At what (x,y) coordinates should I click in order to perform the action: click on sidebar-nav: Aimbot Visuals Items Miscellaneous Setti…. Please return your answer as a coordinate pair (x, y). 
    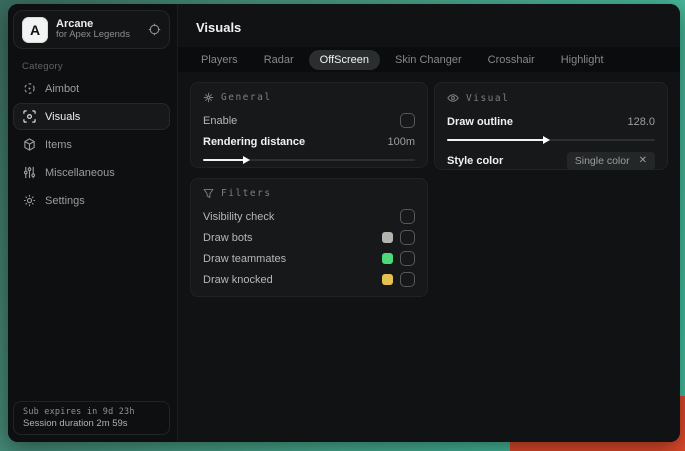
    Looking at the image, I should click on (91, 145).